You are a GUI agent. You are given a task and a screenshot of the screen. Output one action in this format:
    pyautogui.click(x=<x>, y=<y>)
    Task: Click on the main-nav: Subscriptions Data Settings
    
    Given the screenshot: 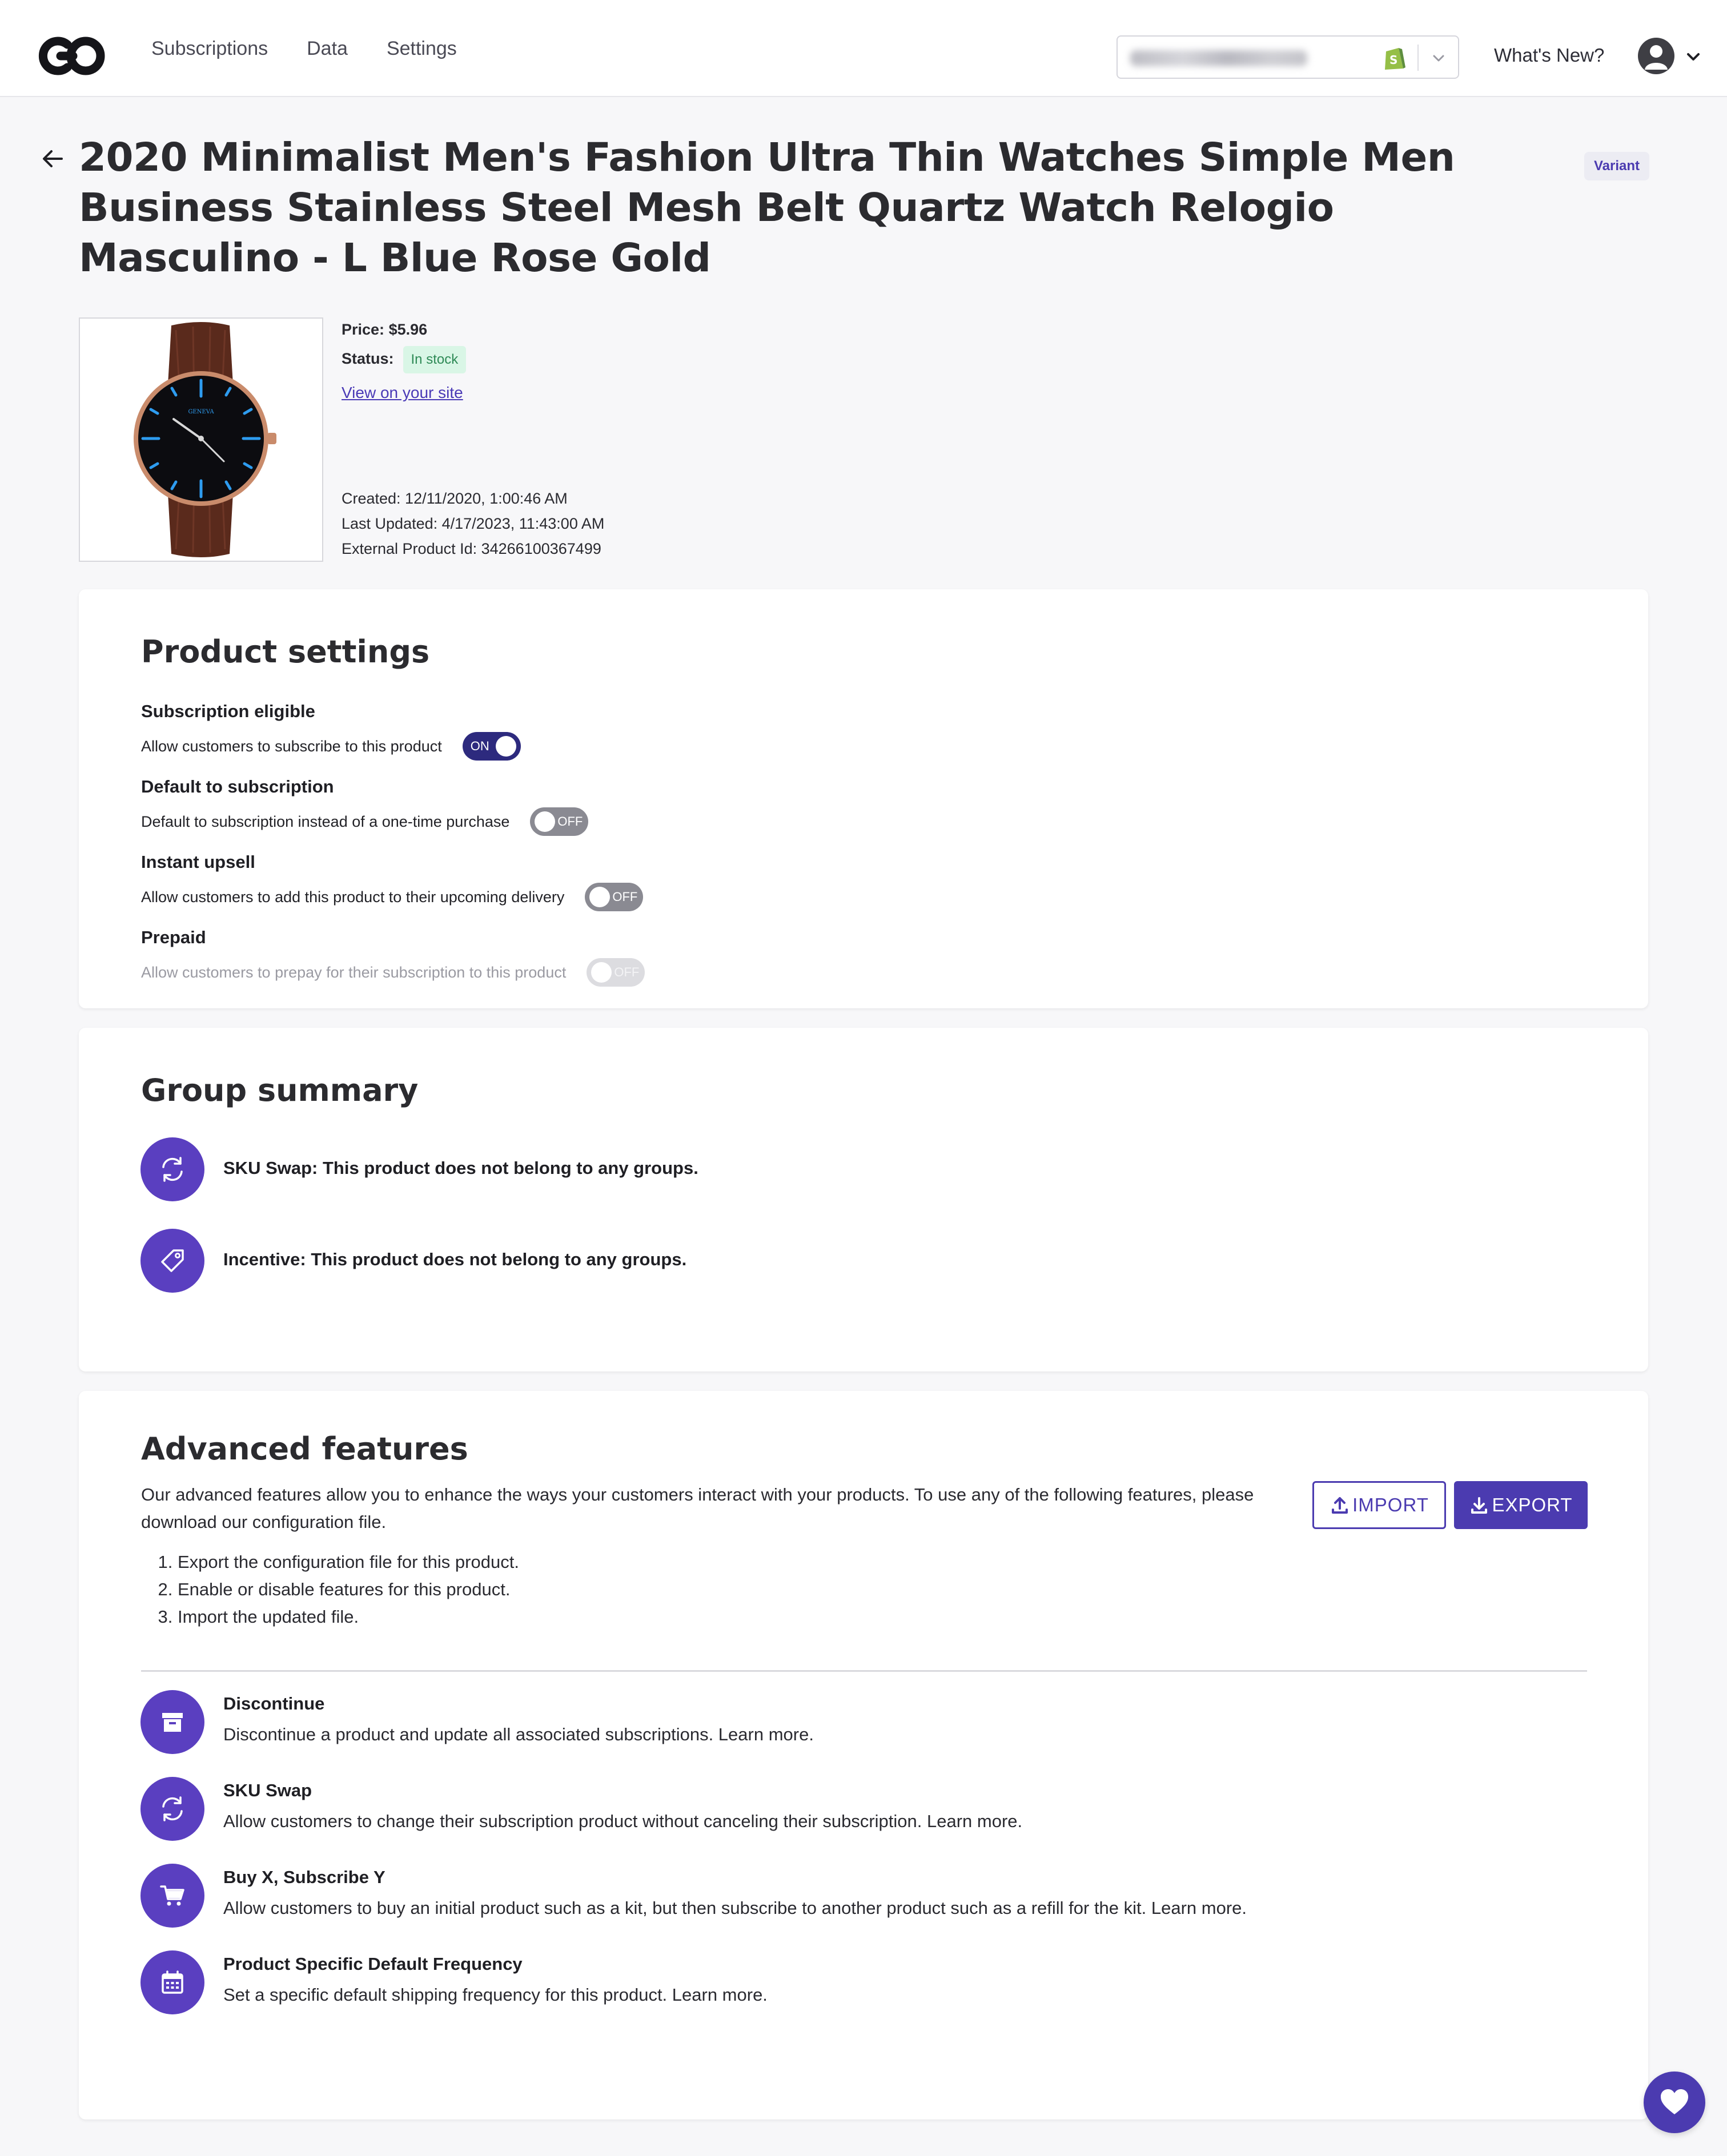 What is the action you would take?
    pyautogui.click(x=323, y=48)
    